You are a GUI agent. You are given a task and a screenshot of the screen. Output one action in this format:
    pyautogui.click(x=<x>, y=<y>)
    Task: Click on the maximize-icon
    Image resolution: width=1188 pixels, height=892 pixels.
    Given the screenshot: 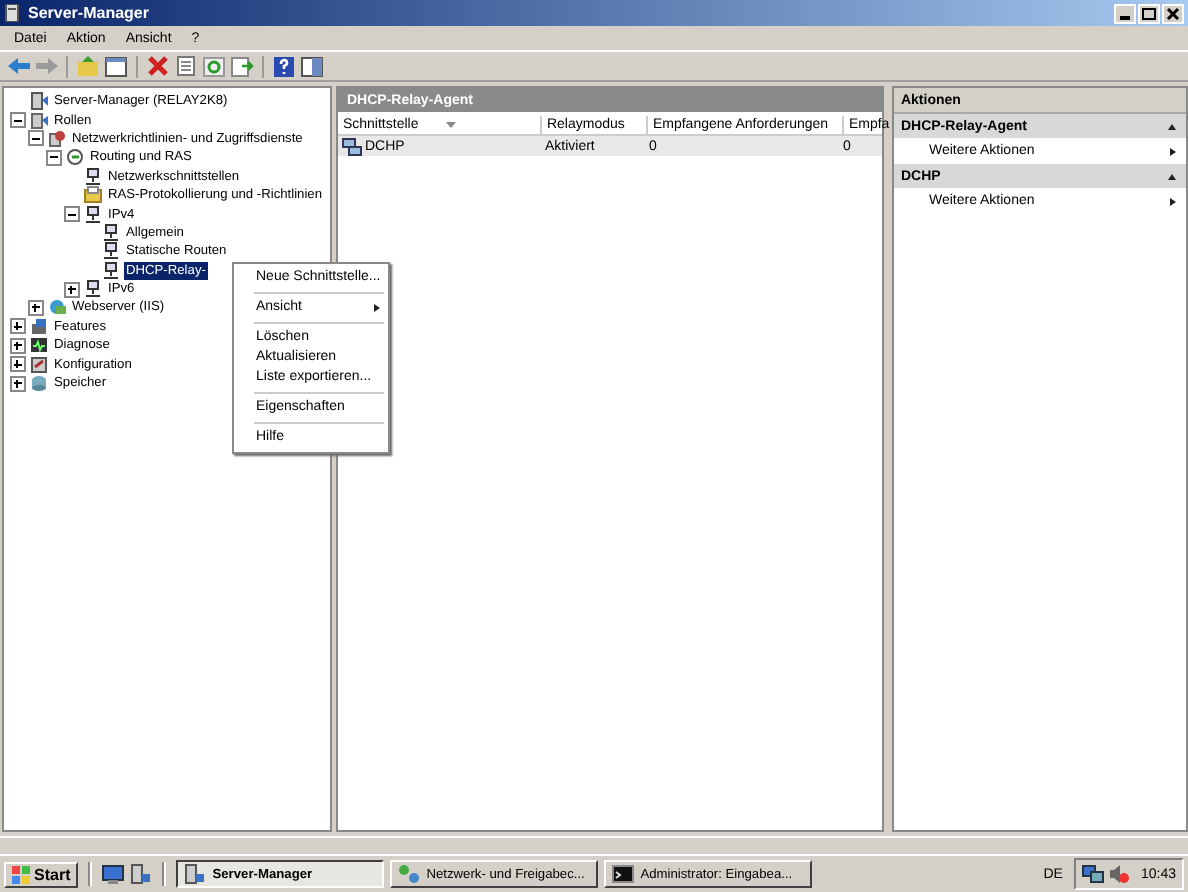 What is the action you would take?
    pyautogui.click(x=1149, y=13)
    